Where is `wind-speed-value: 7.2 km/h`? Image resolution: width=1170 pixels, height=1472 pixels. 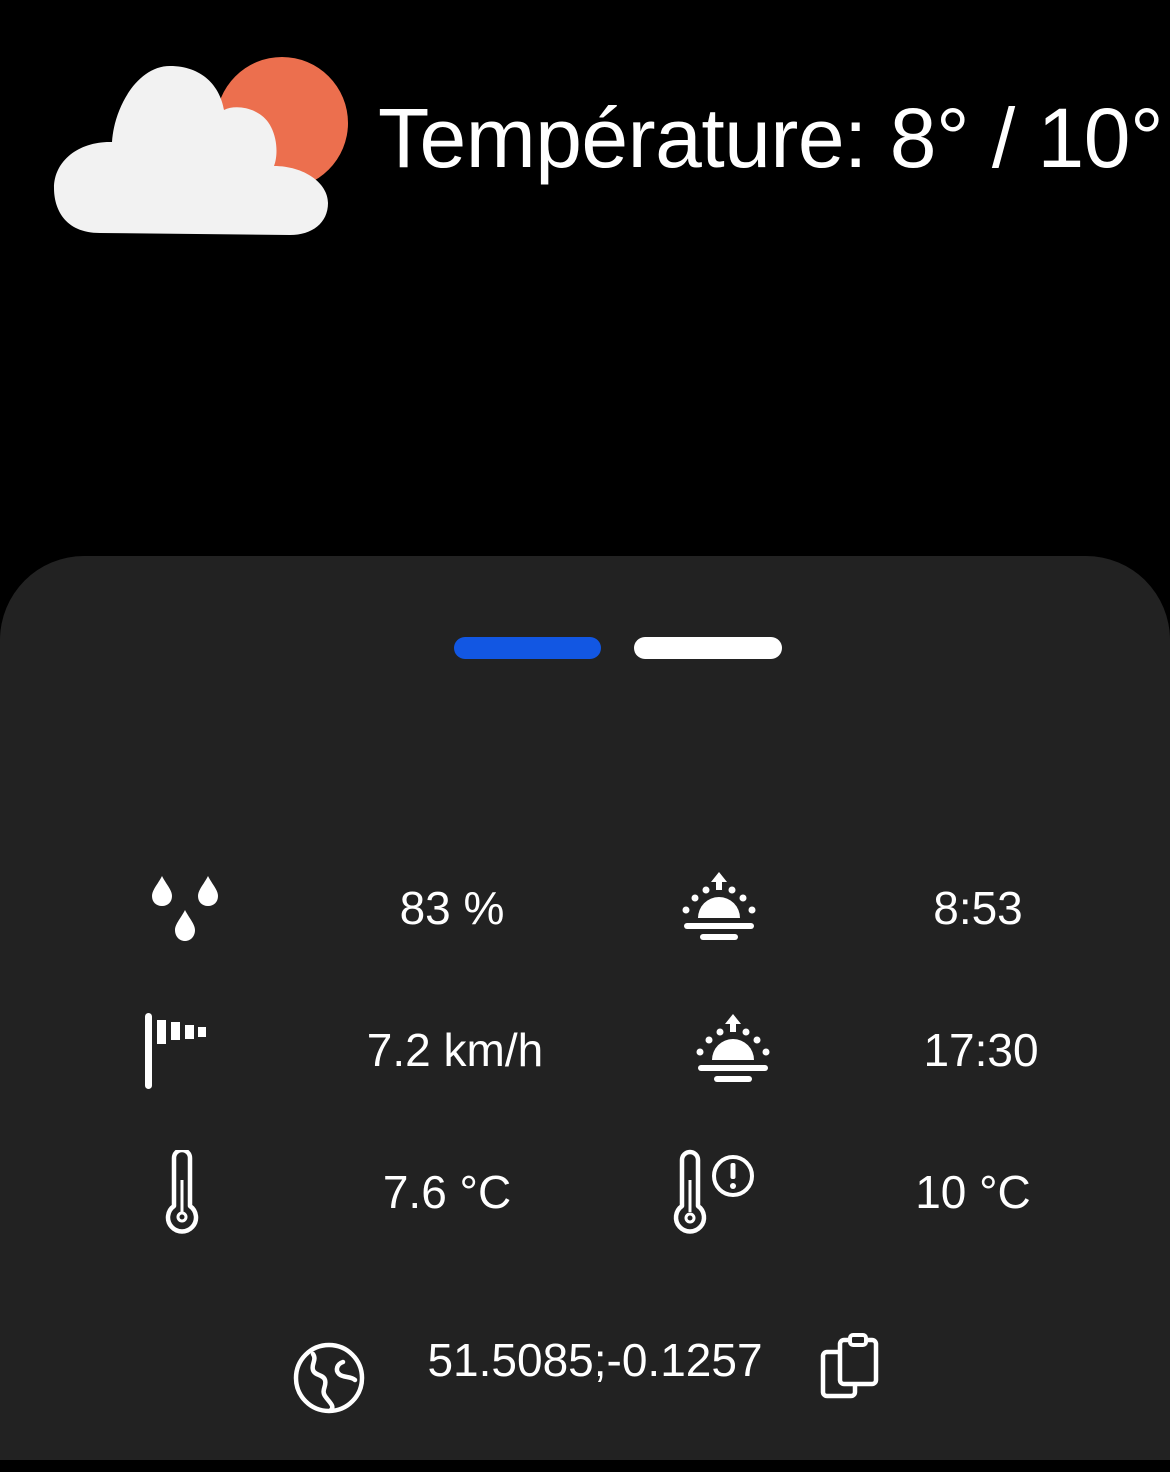
wind-speed-value: 7.2 km/h is located at coordinates (455, 1050).